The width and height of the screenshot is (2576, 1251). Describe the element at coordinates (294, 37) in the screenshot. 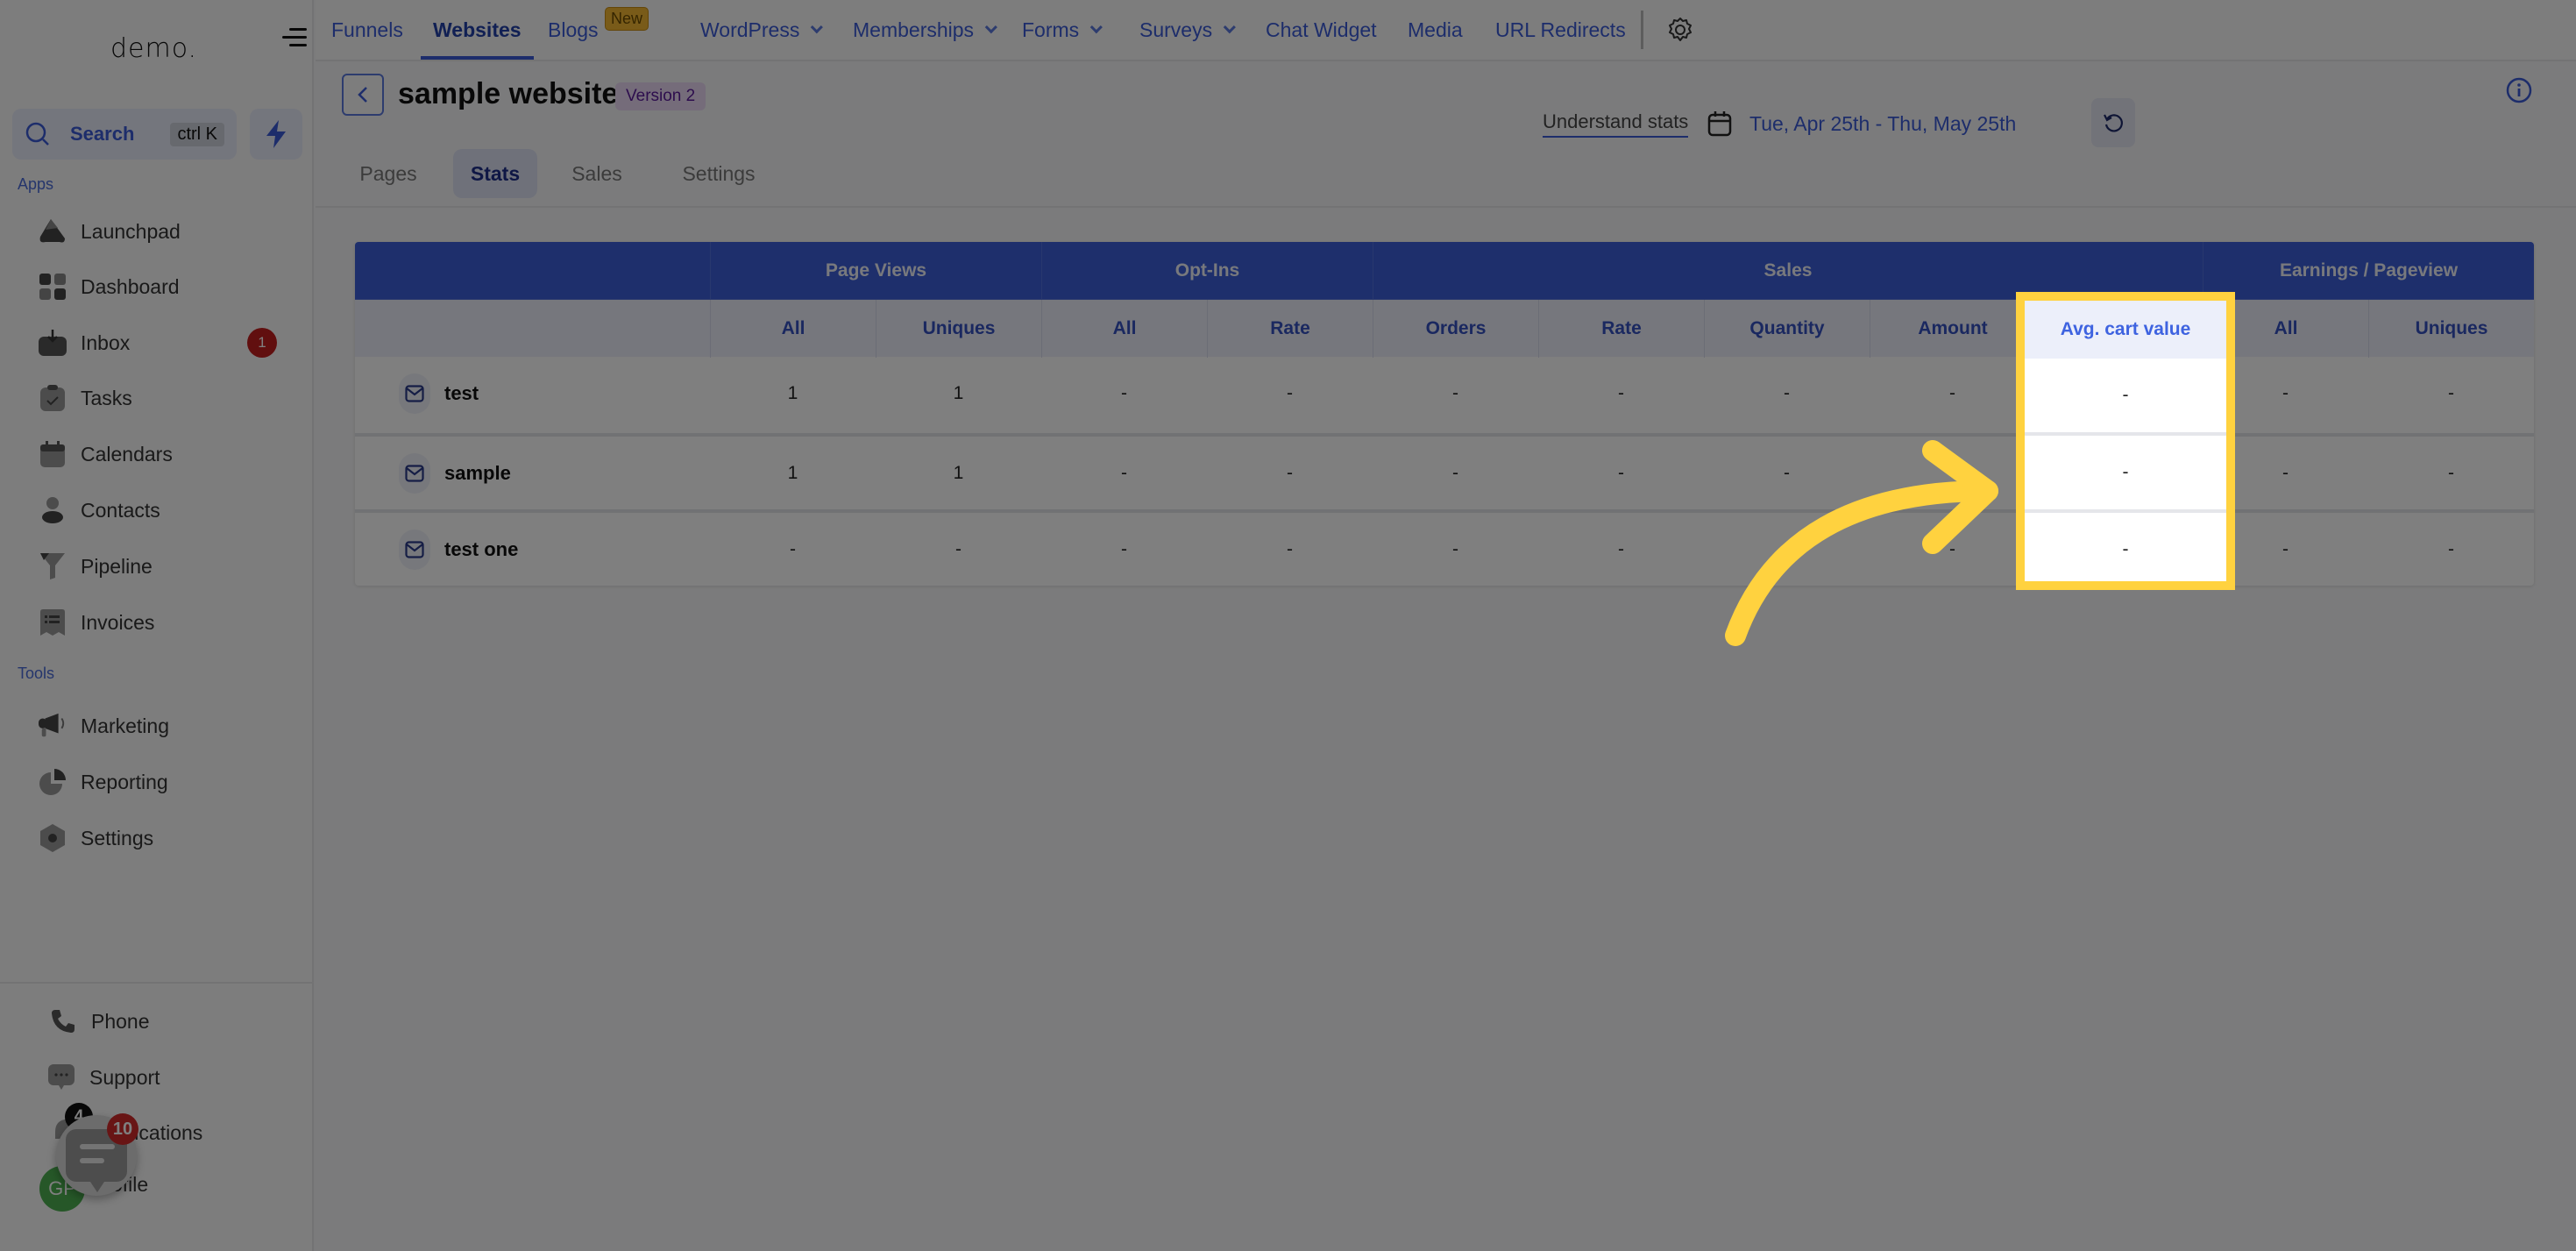

I see `menu-toggle-icon` at that location.